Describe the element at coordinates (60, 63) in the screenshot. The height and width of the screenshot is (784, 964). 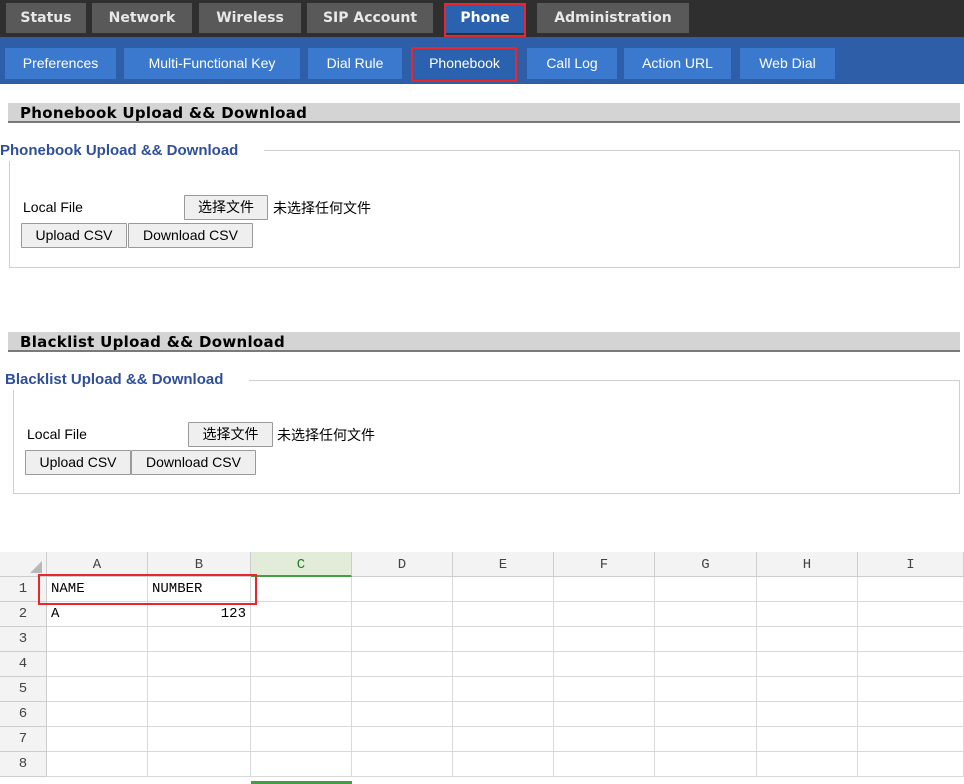
I see `subtab-preferences: Preferences` at that location.